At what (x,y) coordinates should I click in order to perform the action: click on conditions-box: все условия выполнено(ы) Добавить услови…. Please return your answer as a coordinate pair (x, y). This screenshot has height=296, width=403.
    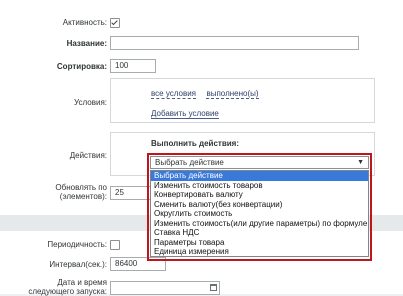
    Looking at the image, I should click on (242, 100).